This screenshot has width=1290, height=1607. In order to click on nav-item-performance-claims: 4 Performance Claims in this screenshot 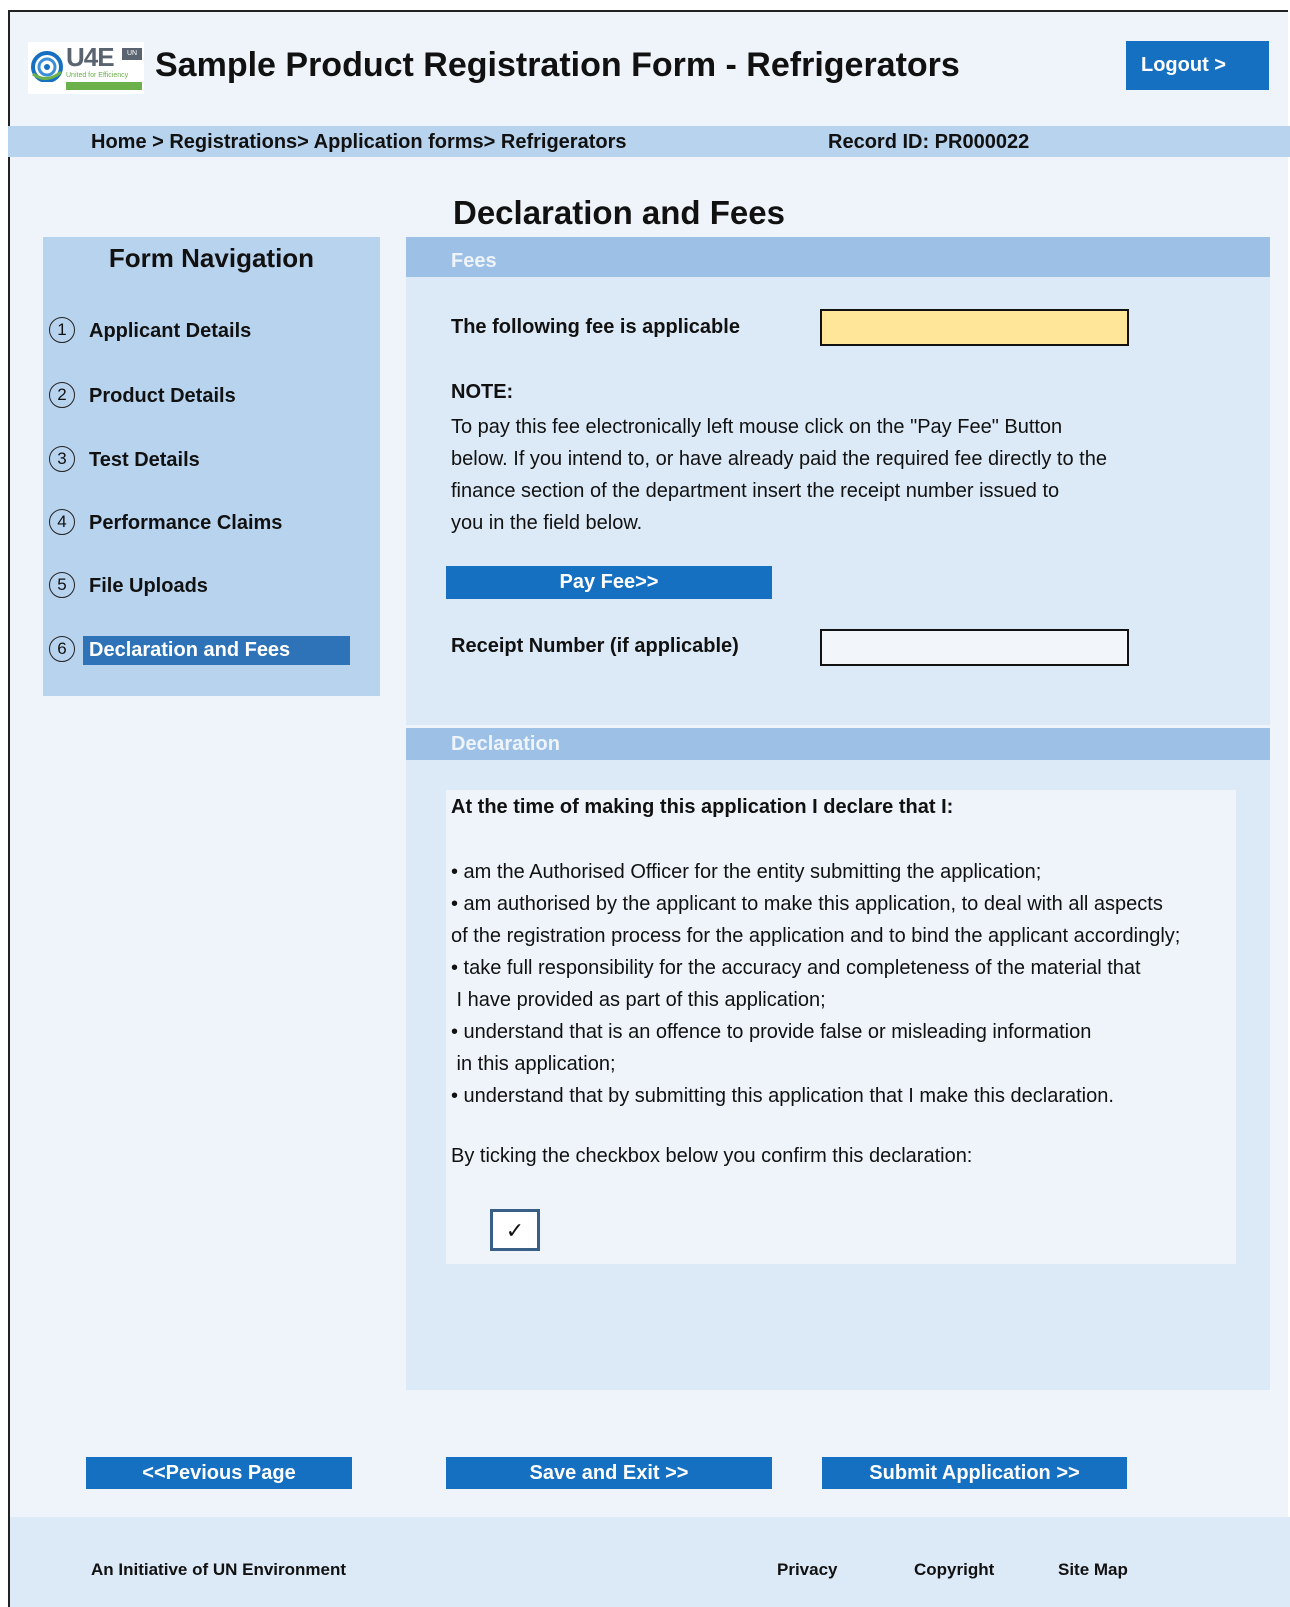, I will do `click(204, 522)`.